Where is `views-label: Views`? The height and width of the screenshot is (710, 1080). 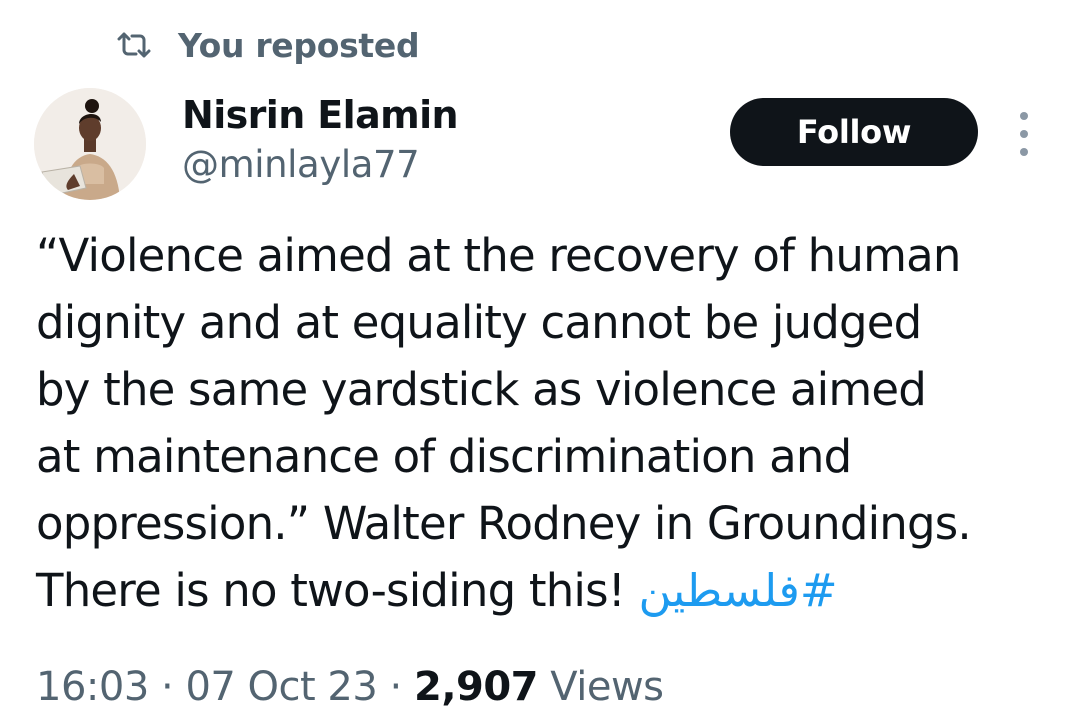
views-label: Views is located at coordinates (607, 687).